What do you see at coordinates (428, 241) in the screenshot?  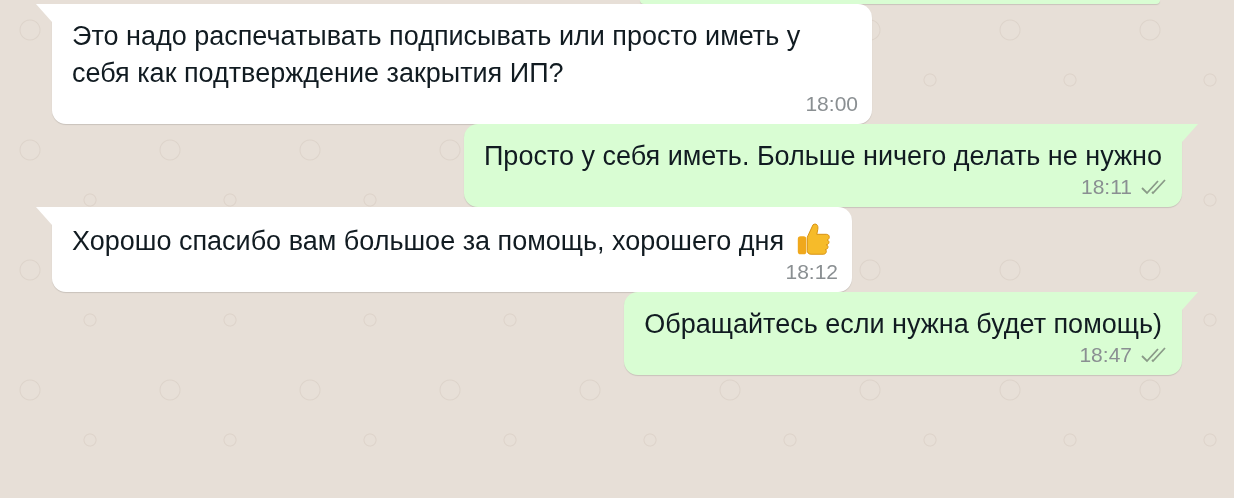 I see `message-text: Хорошо спасибо вам большое за помощь, хорошего дня` at bounding box center [428, 241].